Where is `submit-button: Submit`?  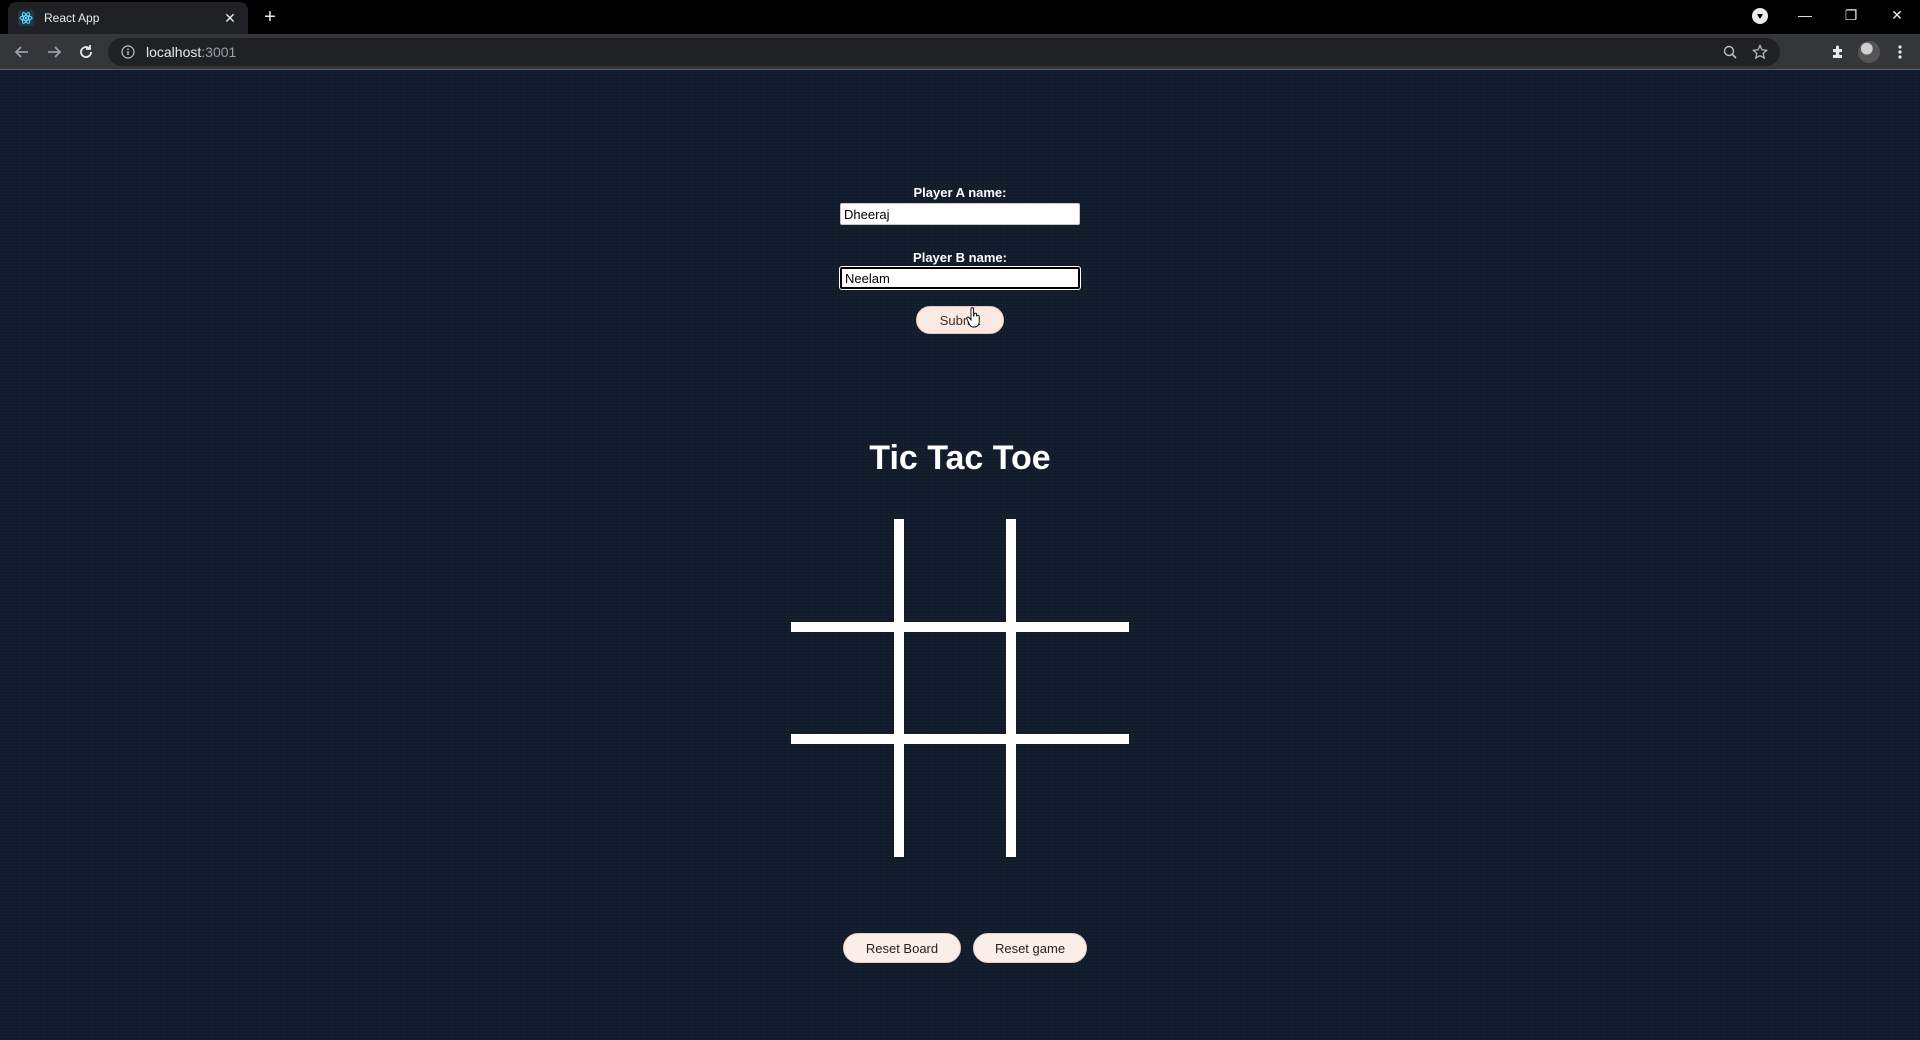 submit-button: Submit is located at coordinates (960, 320).